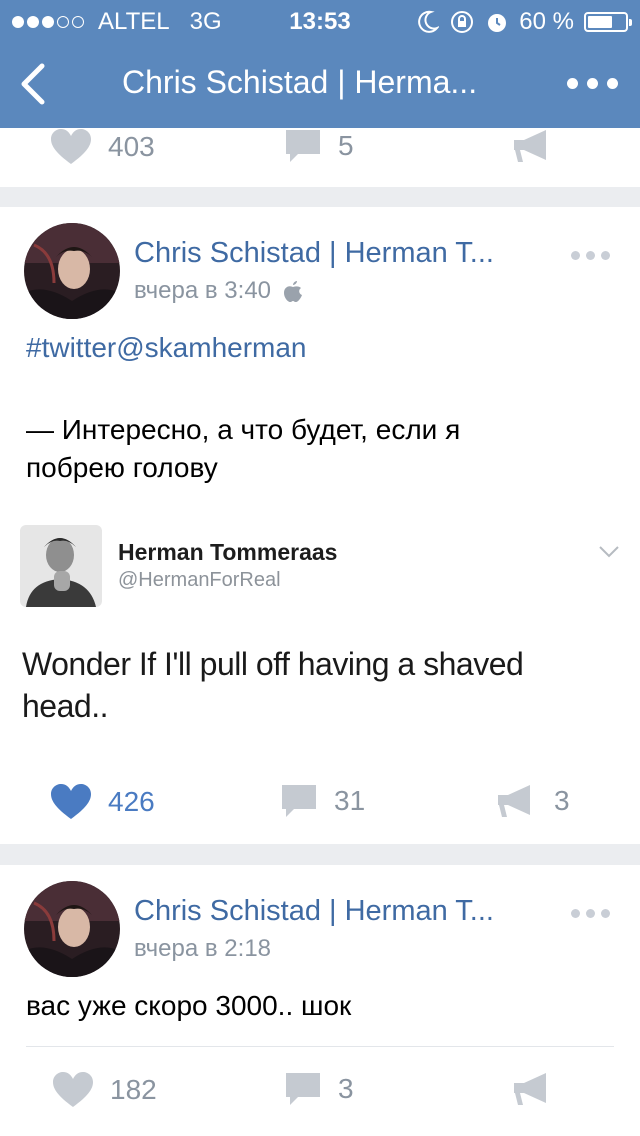  What do you see at coordinates (199, 580) in the screenshot?
I see `tweet-author-handle: @HermanForReal` at bounding box center [199, 580].